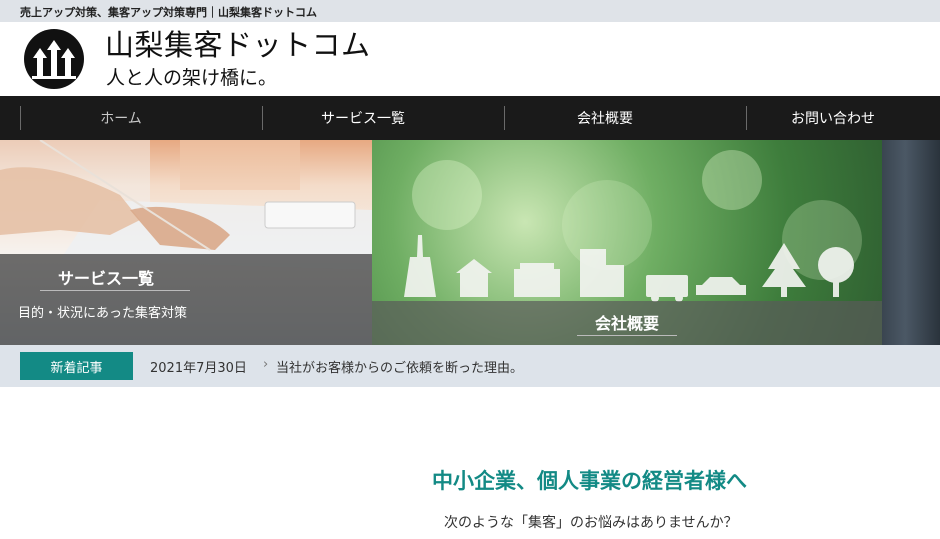 The height and width of the screenshot is (539, 940). What do you see at coordinates (198, 368) in the screenshot?
I see `news-date: 2021年7月30日` at bounding box center [198, 368].